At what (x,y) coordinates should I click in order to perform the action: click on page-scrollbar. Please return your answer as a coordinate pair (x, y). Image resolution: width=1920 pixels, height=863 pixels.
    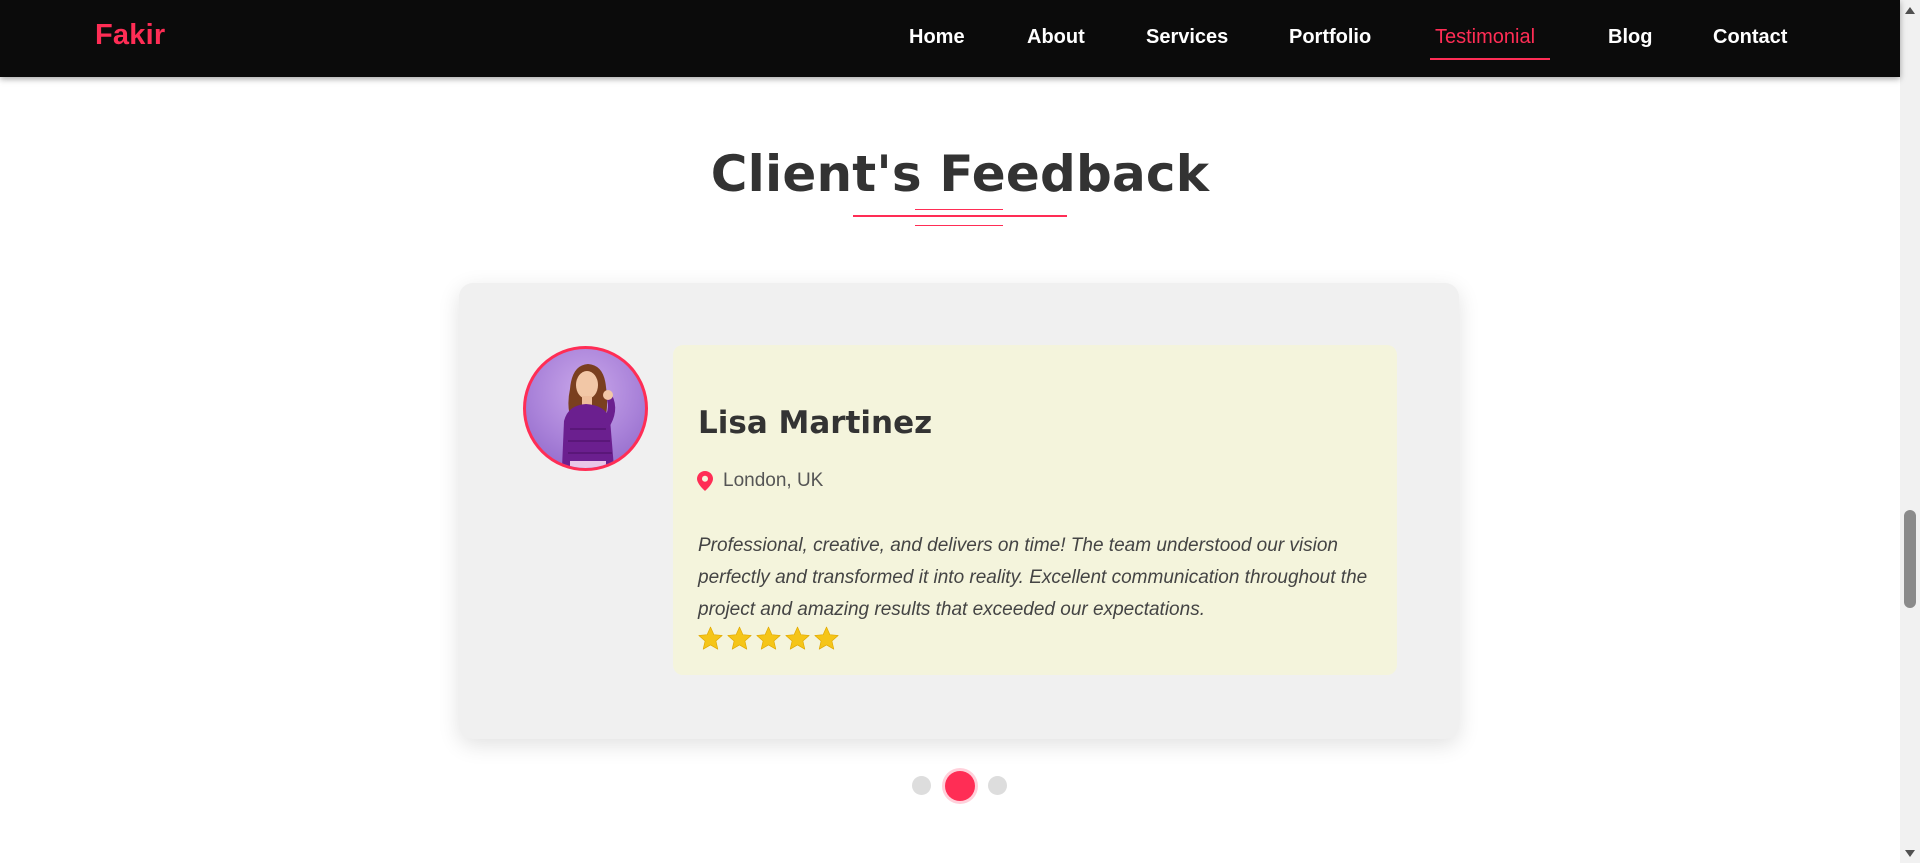
    Looking at the image, I should click on (1910, 431).